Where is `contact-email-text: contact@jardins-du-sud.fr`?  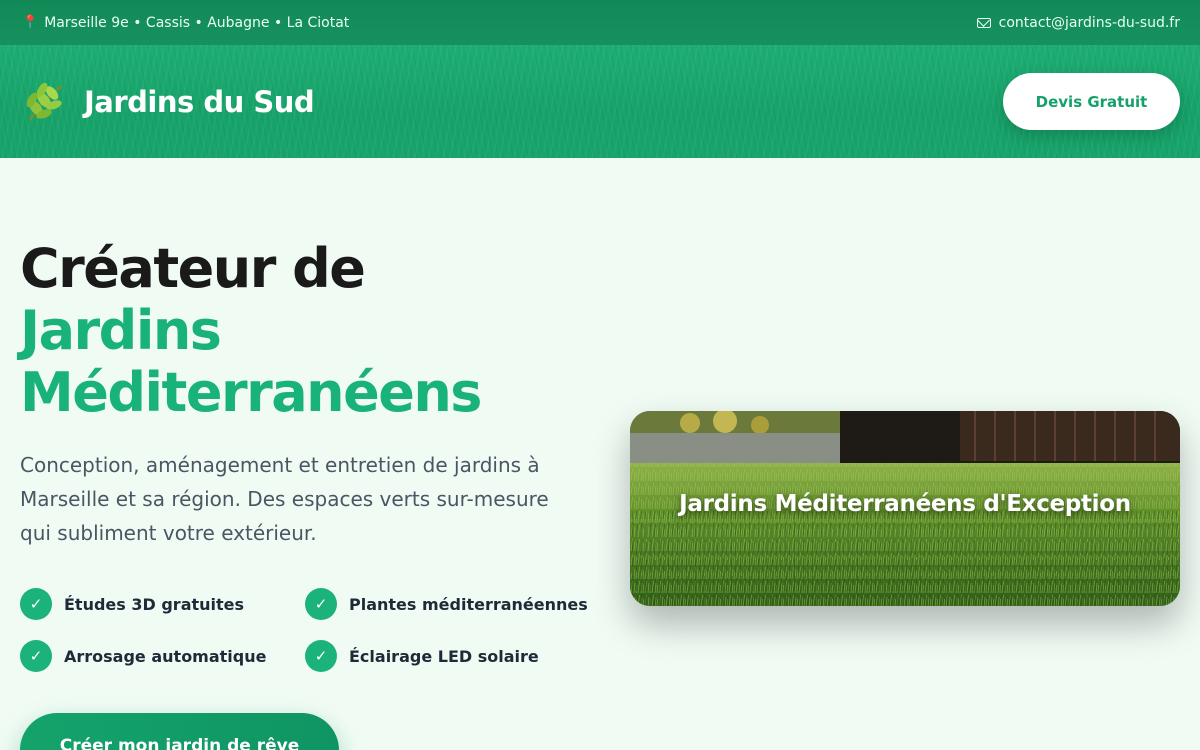 contact-email-text: contact@jardins-du-sud.fr is located at coordinates (1089, 23).